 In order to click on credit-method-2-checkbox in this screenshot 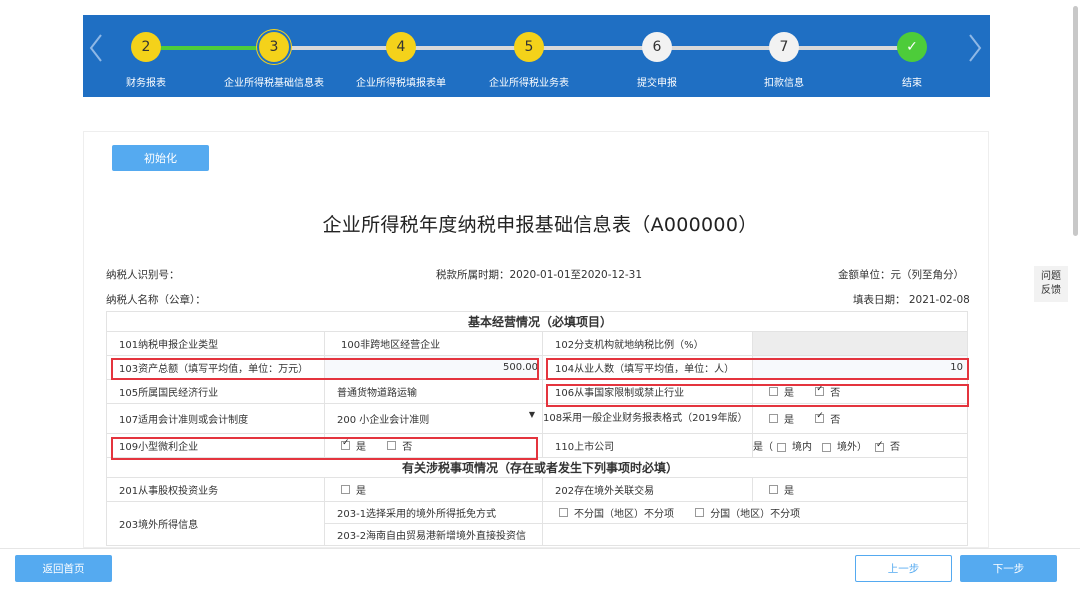, I will do `click(700, 512)`.